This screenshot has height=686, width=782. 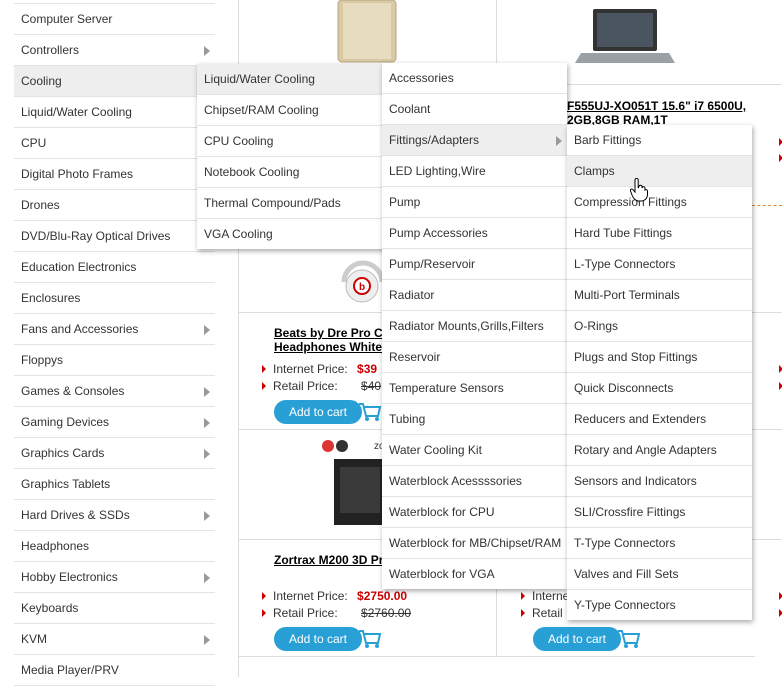 I want to click on cooling-menu-item: Notebook Cooling, so click(x=292, y=172).